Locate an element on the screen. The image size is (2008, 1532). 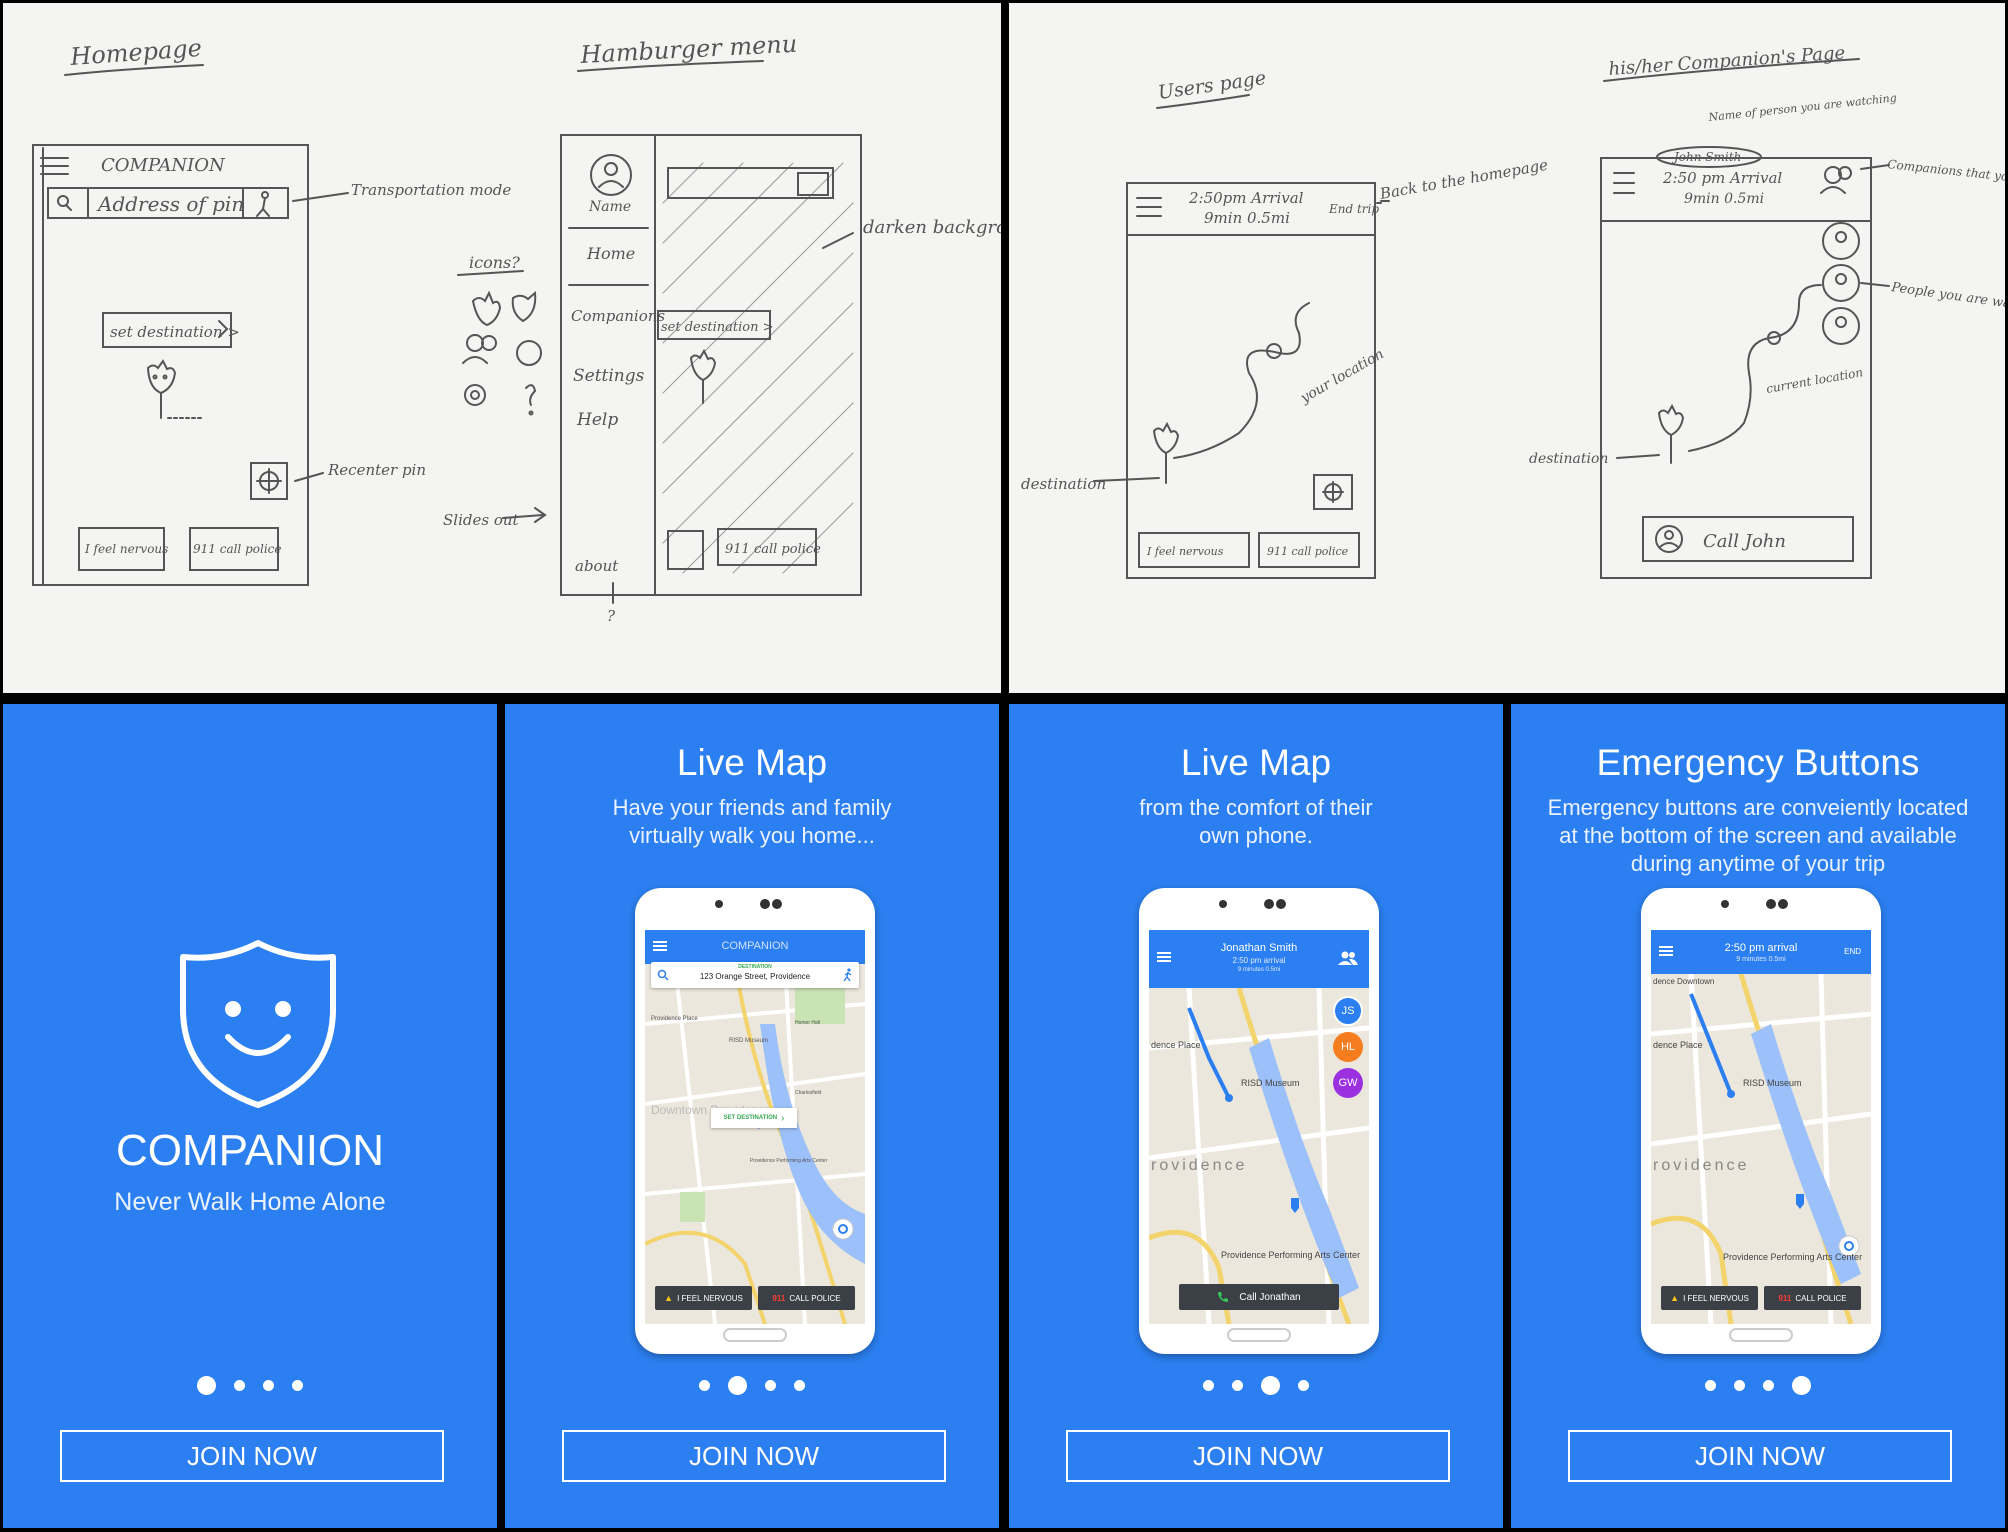
sketch-menu-item-2: Companions is located at coordinates (618, 316).